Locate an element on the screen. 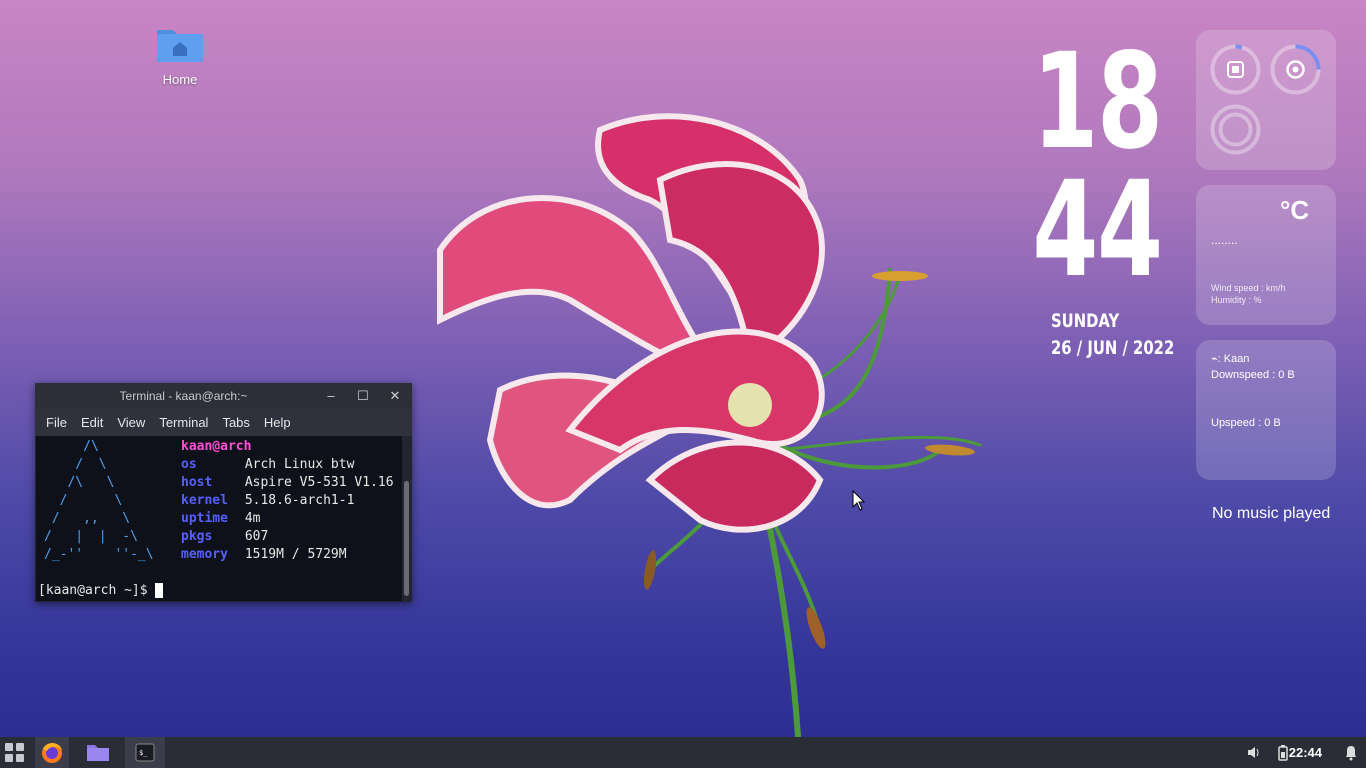 Image resolution: width=1366 pixels, height=768 pixels. menu-tabs: Tabs is located at coordinates (235, 422).